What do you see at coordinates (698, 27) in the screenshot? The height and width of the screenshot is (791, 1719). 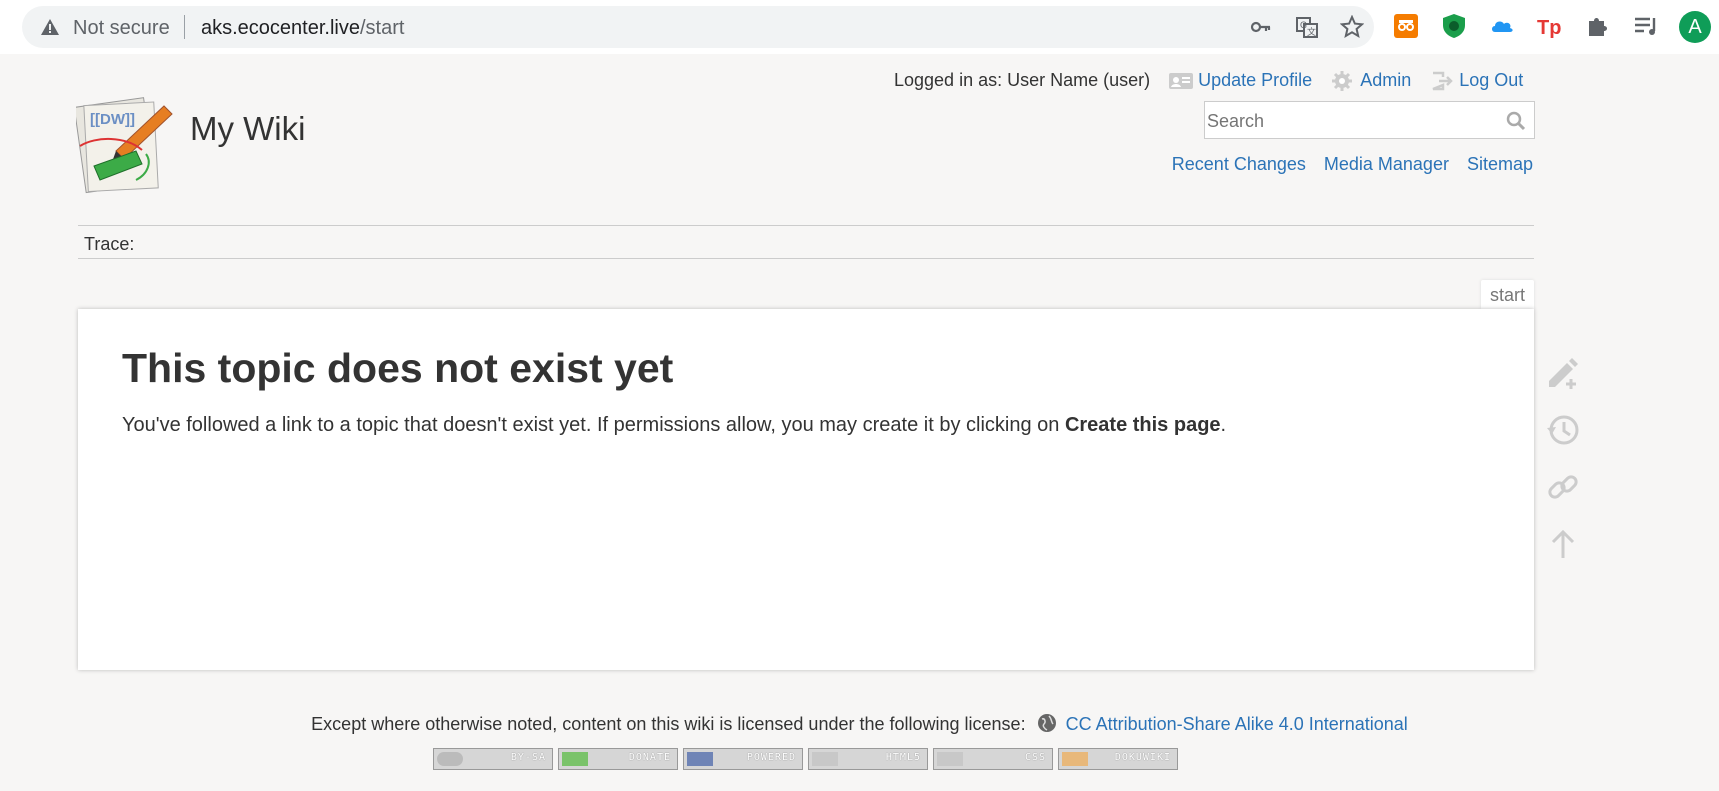 I see `address-bar: Not secure aks.ecocenter.live/start G文` at bounding box center [698, 27].